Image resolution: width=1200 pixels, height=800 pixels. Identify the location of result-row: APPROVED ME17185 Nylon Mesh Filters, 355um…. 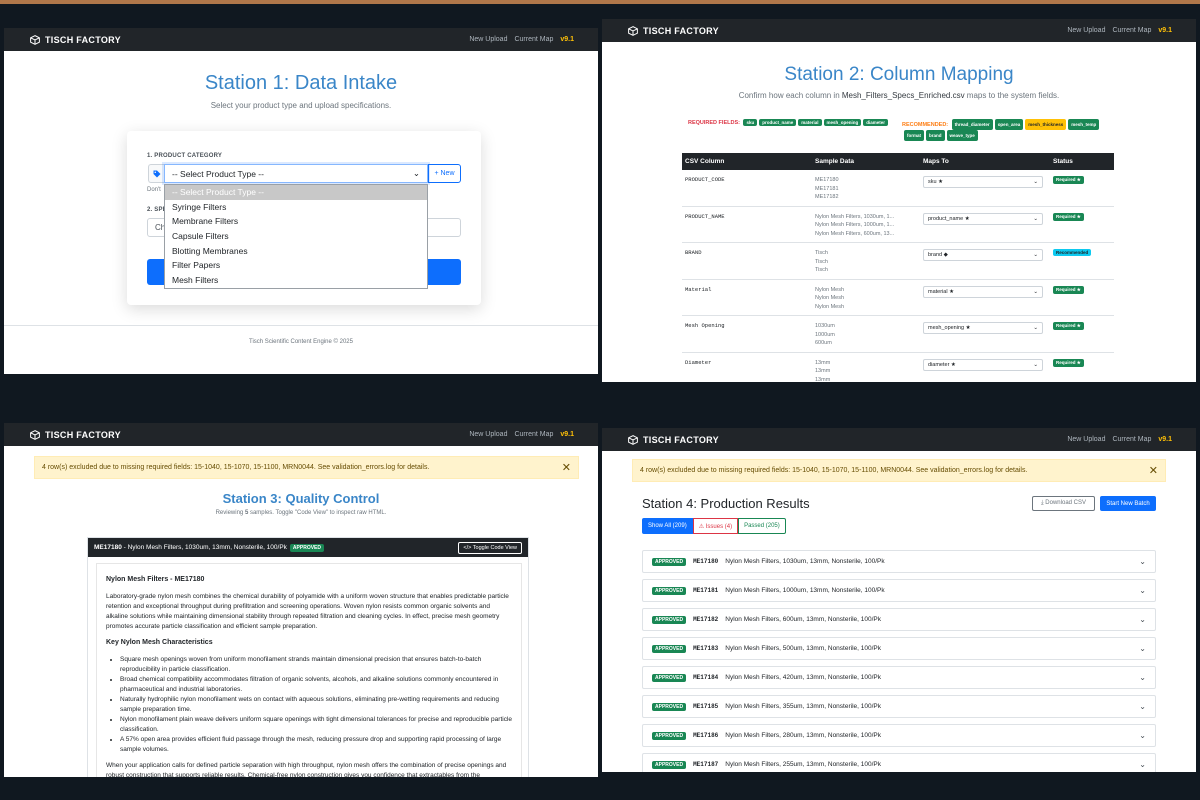
(899, 706).